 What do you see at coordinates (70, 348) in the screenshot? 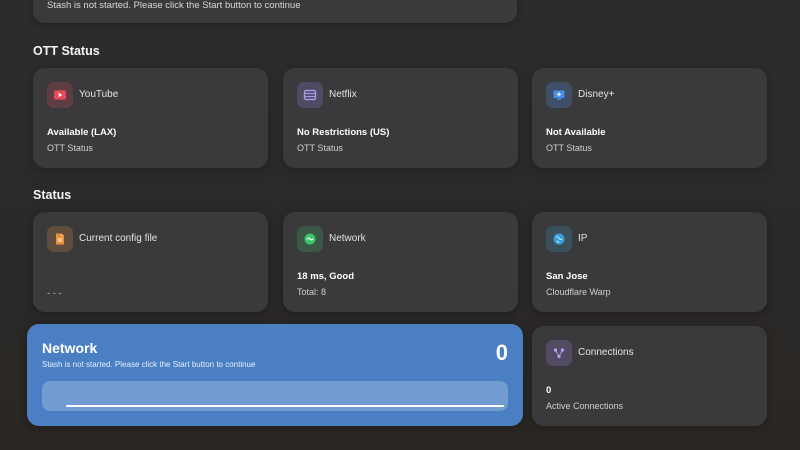
I see `network-card-title: Network` at bounding box center [70, 348].